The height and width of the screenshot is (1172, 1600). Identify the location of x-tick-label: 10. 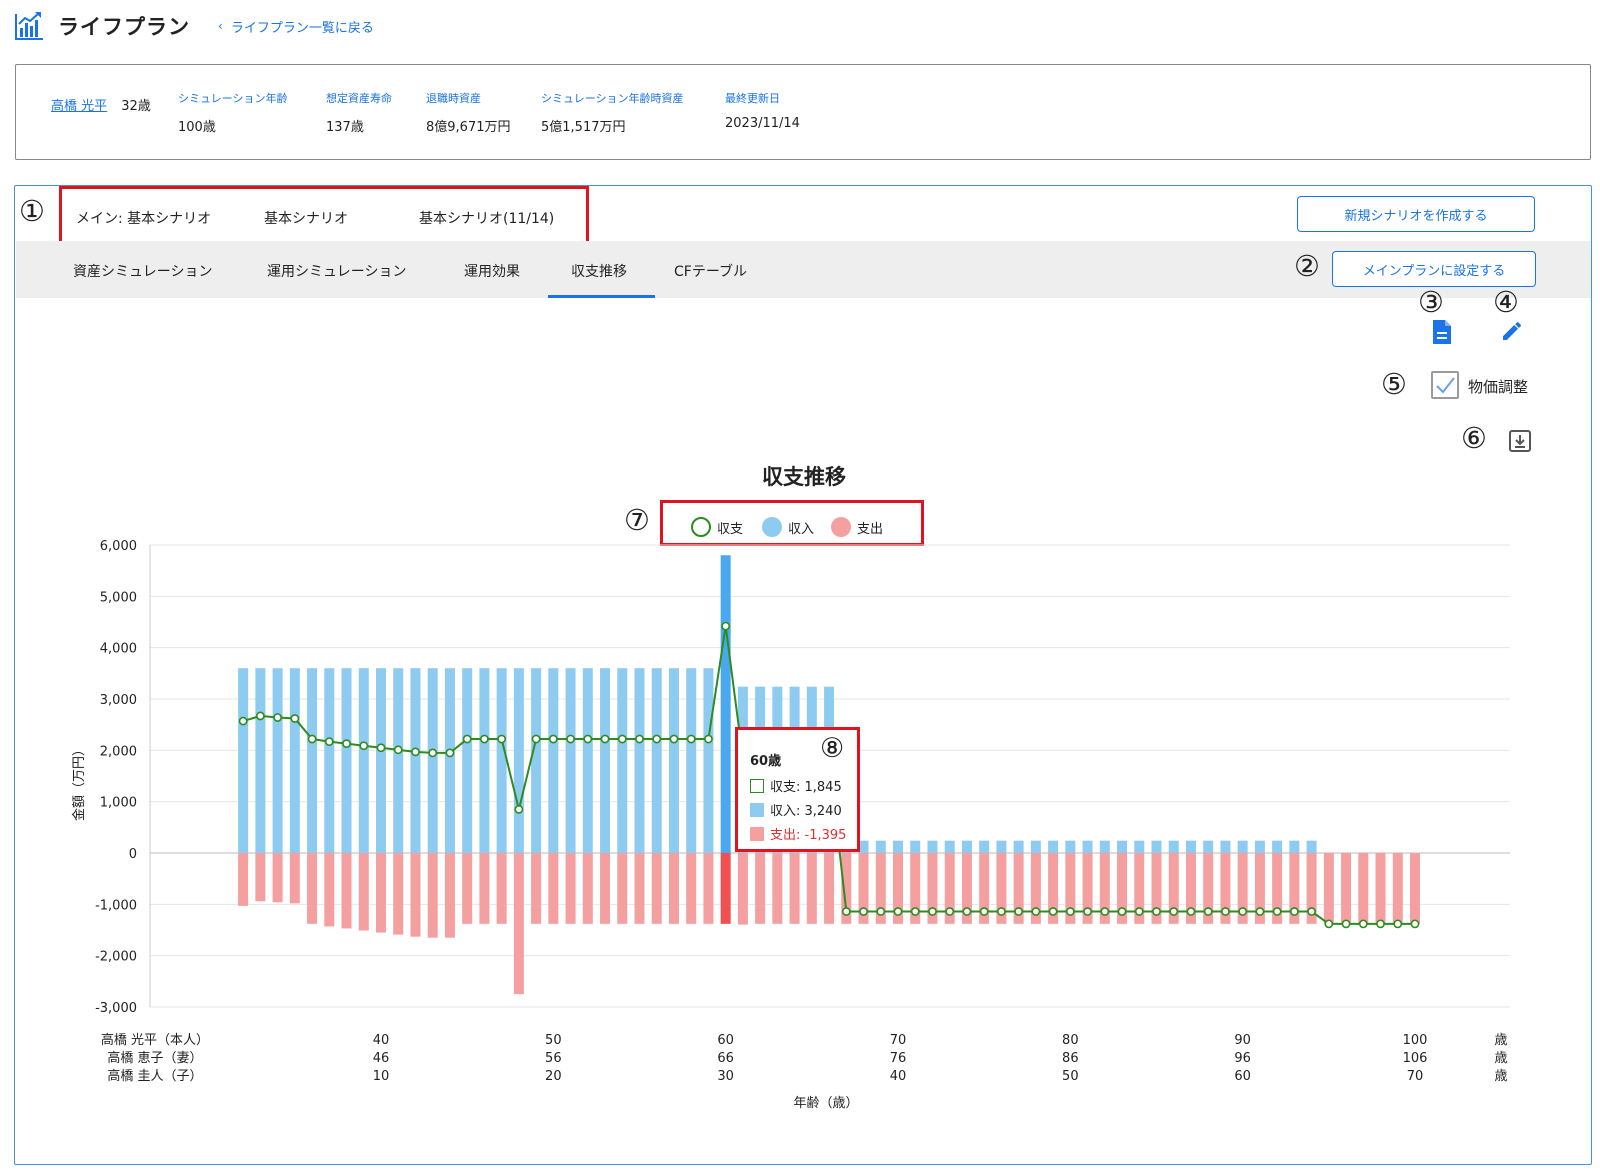
(381, 1076).